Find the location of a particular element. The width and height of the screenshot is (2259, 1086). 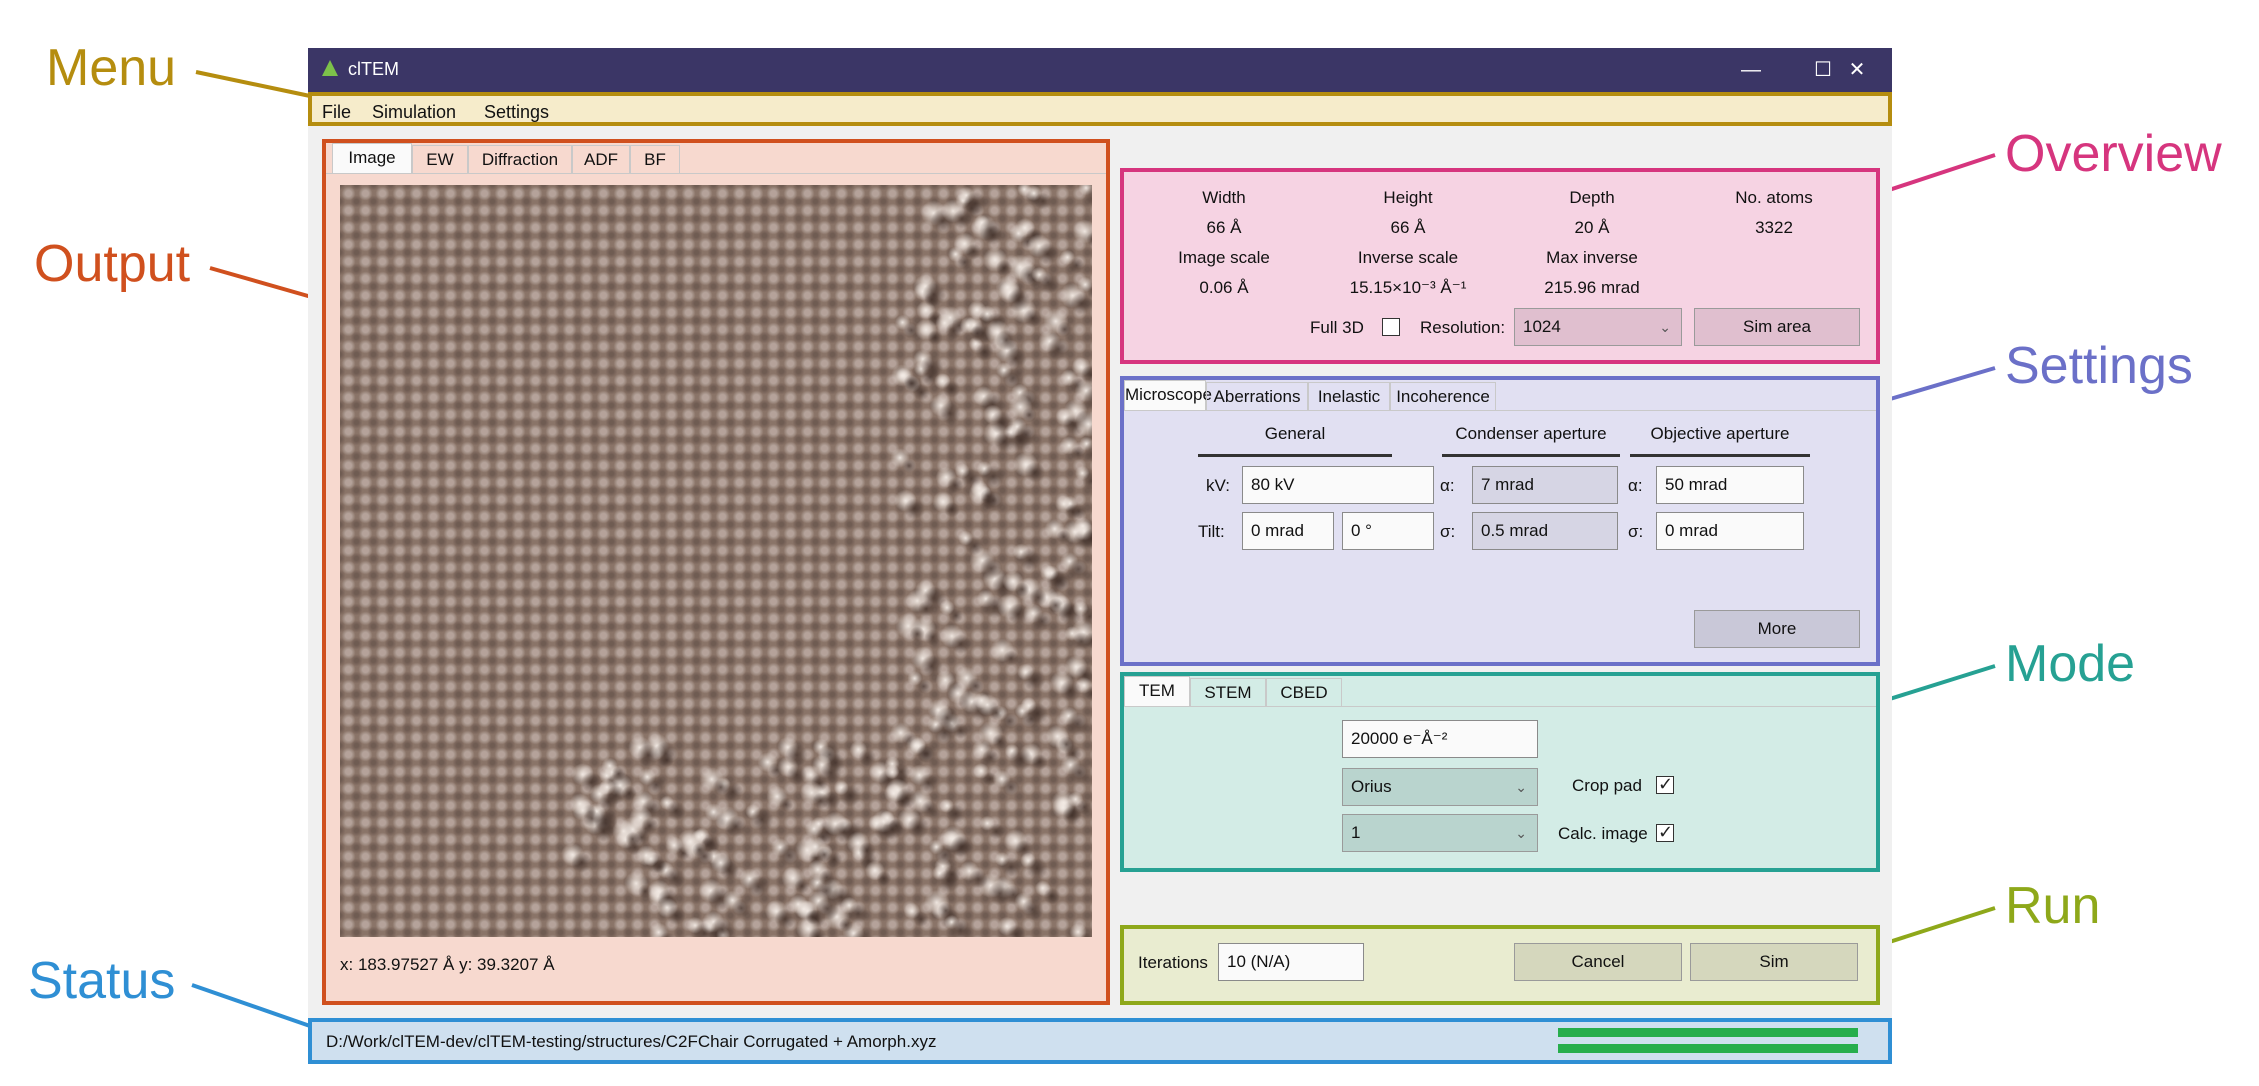

tab-tem: TEM is located at coordinates (1157, 691).